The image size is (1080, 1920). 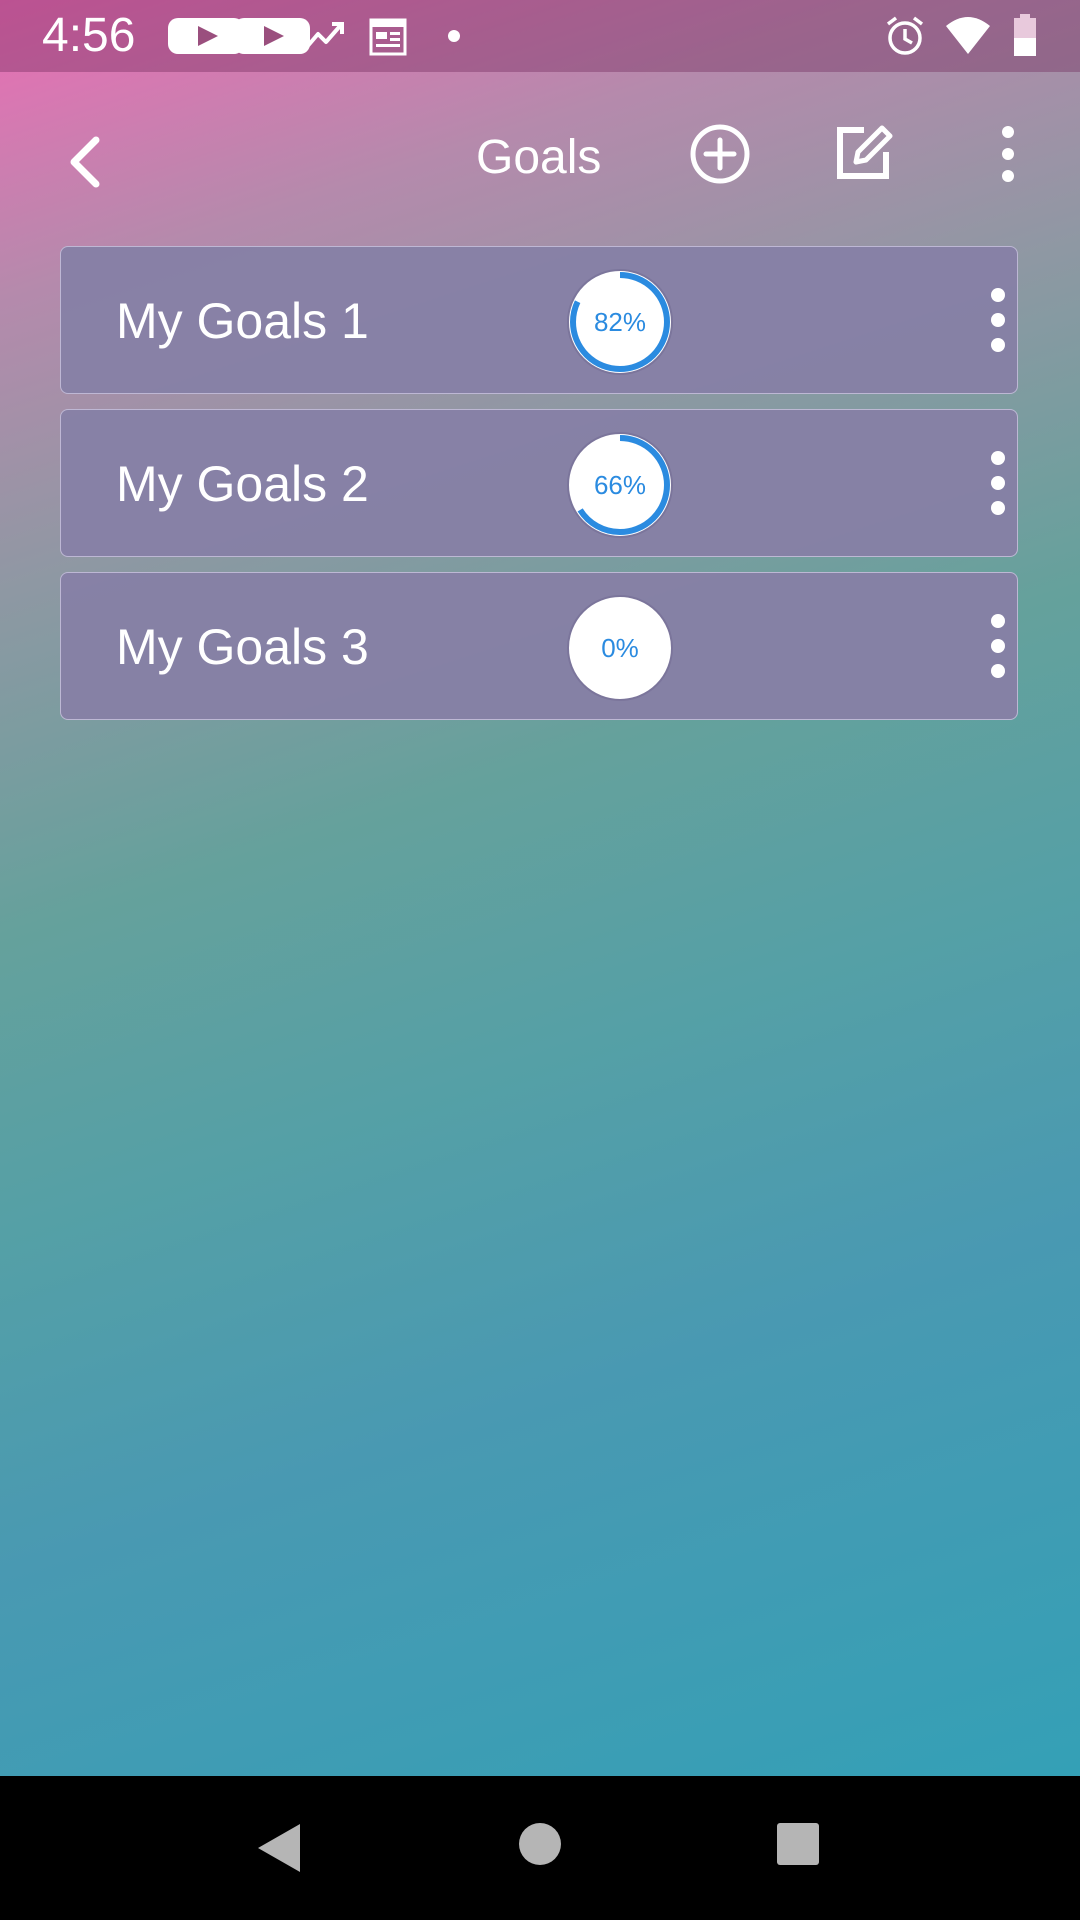 I want to click on wifi-icon, so click(x=968, y=35).